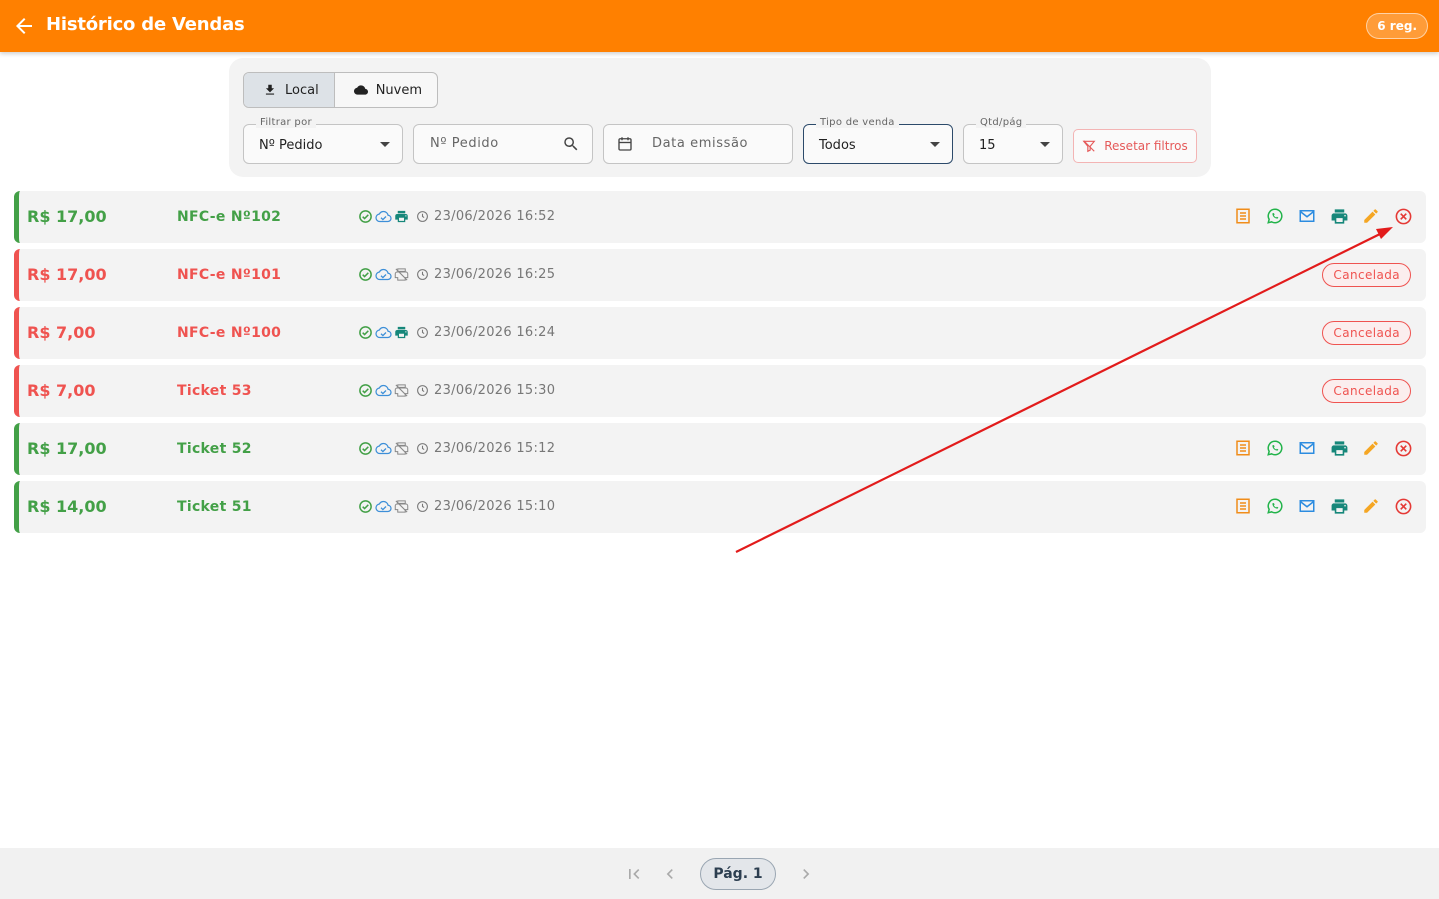 Image resolution: width=1439 pixels, height=899 pixels. I want to click on sale-datetime-text: 23/06/2026 15:30, so click(495, 390).